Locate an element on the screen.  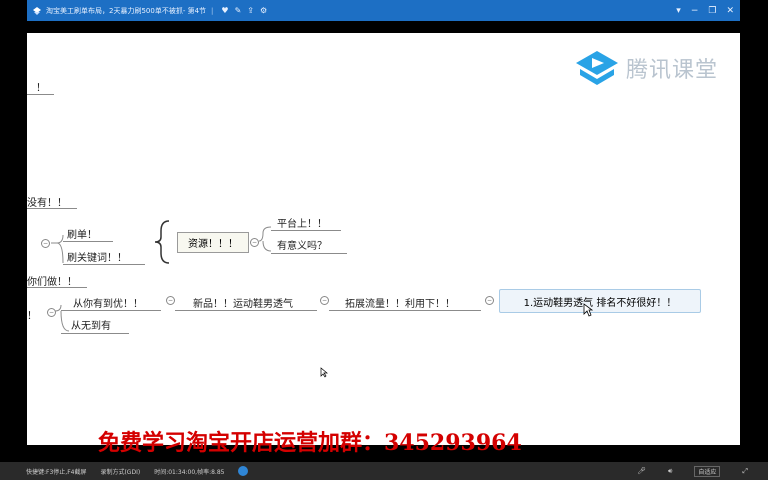
minimize-icon: − is located at coordinates (695, 11).